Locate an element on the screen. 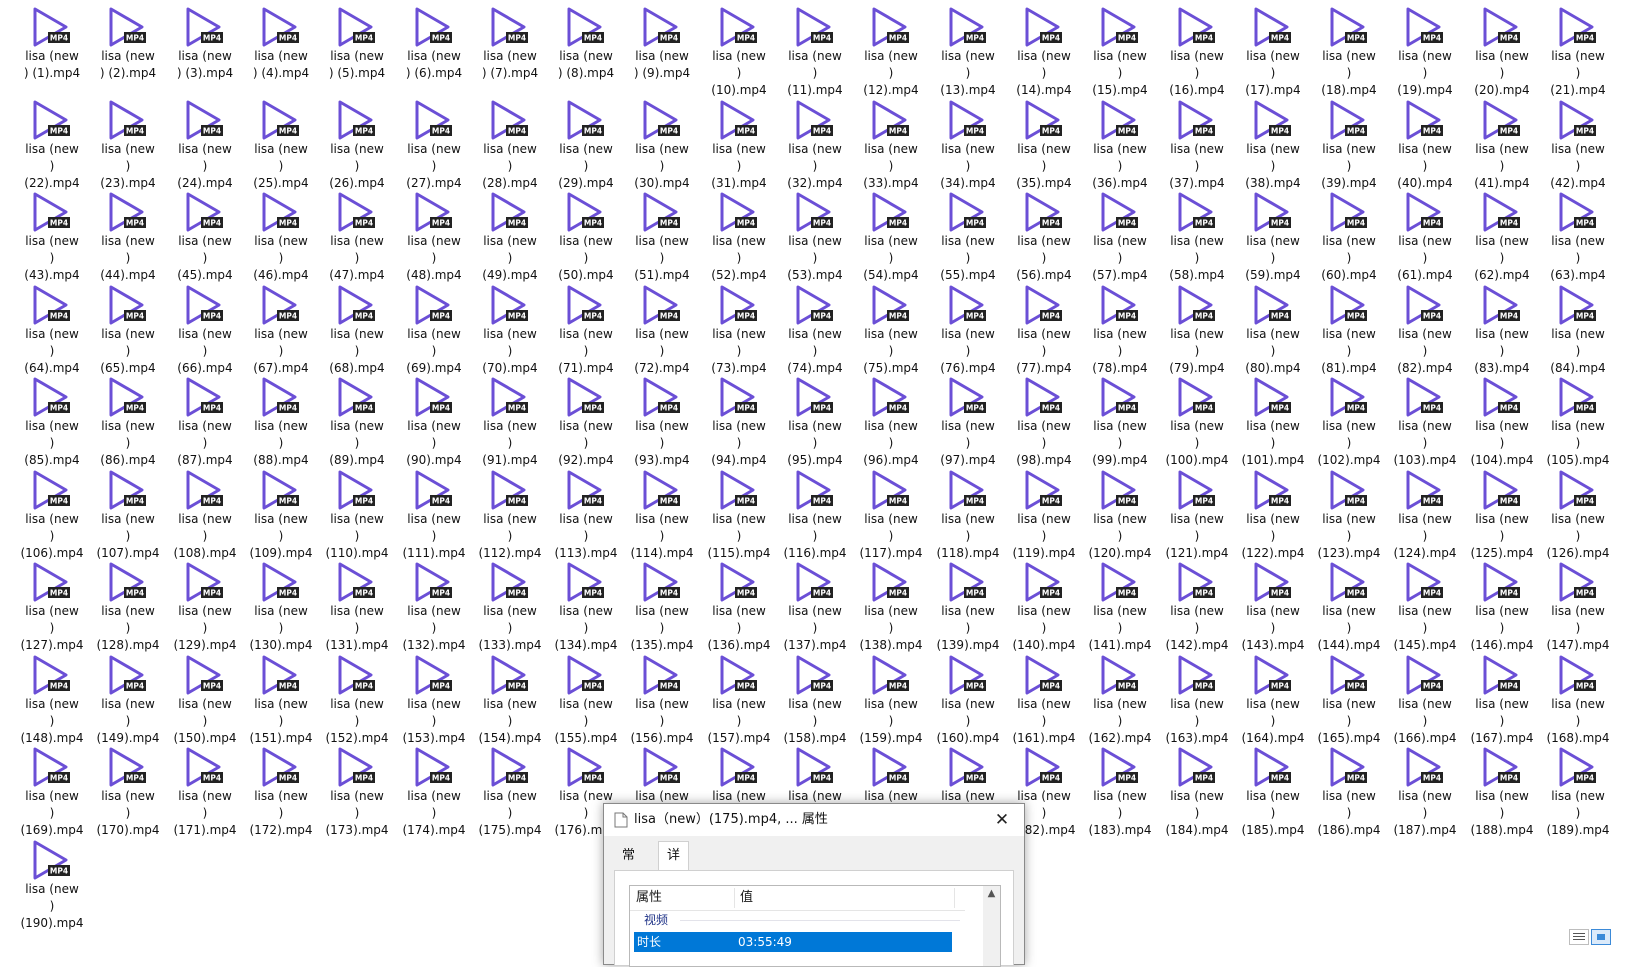  file-item: MP4 lisa (new ) (126).mp4 is located at coordinates (1578, 515).